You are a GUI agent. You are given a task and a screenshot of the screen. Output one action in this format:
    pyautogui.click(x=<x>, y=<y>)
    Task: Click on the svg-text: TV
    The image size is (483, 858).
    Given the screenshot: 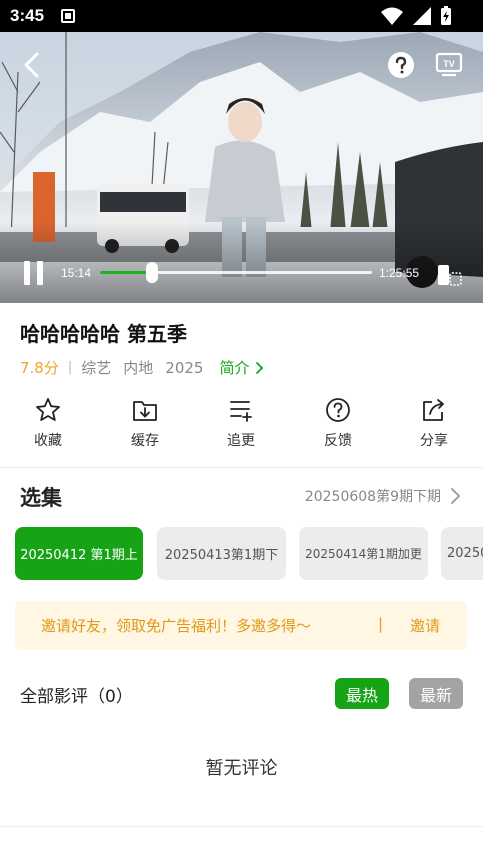 What is the action you would take?
    pyautogui.click(x=449, y=64)
    